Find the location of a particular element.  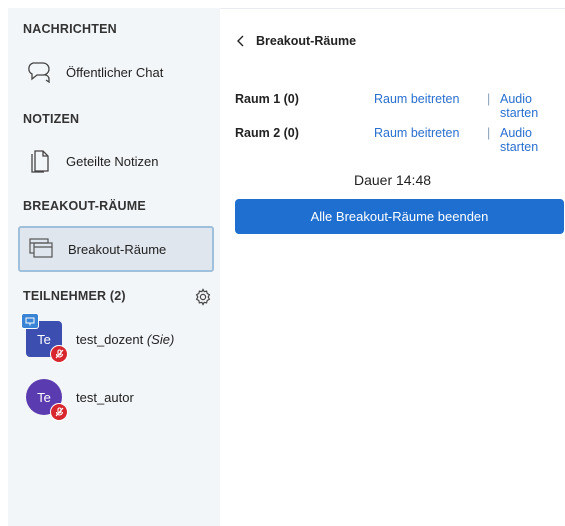

duration-label: Dauer 14:48 is located at coordinates (392, 180).